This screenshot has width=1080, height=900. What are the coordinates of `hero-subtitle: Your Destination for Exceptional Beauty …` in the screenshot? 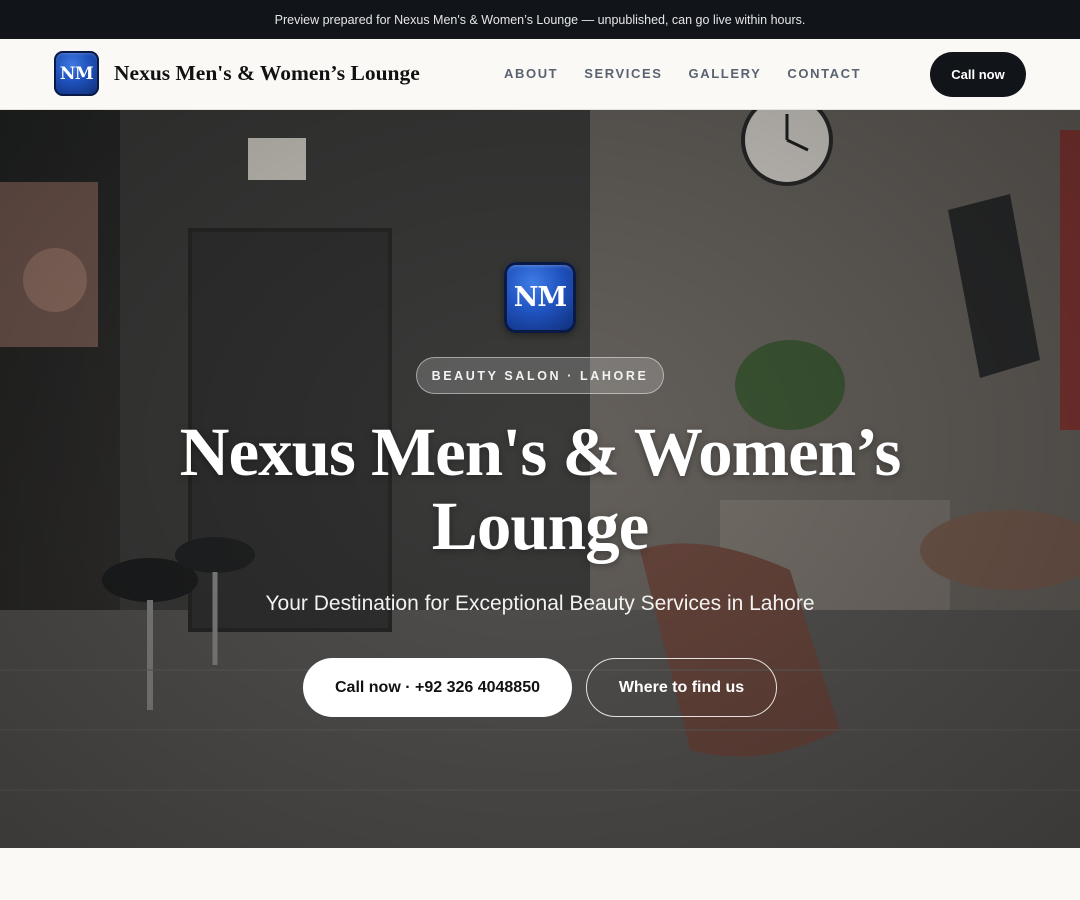 It's located at (540, 603).